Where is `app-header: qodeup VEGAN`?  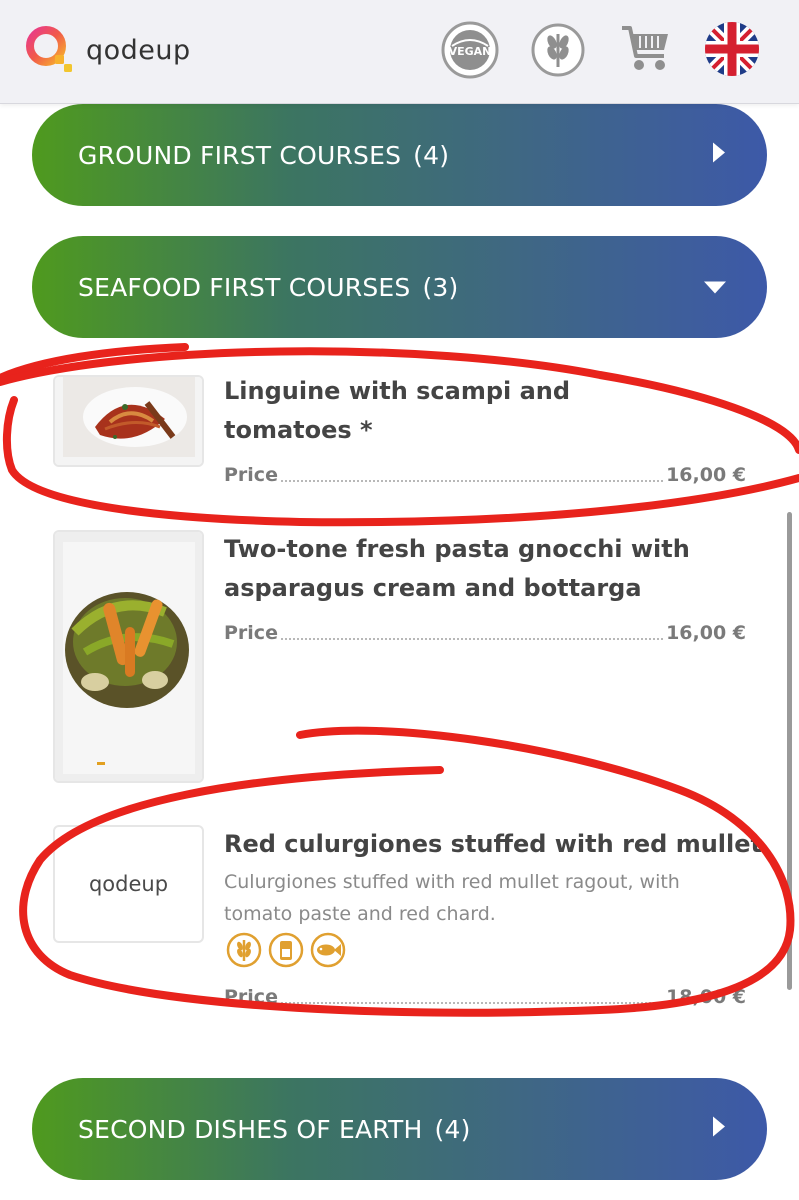
app-header: qodeup VEGAN is located at coordinates (399, 52).